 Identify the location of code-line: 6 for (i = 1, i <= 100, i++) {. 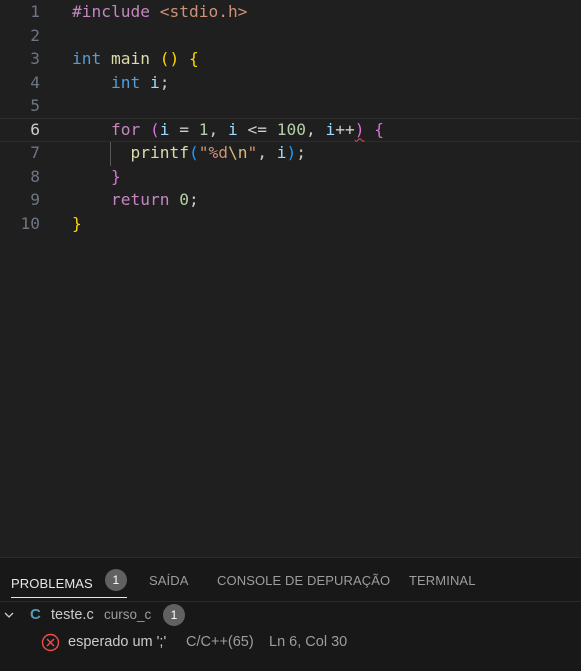
(290, 129).